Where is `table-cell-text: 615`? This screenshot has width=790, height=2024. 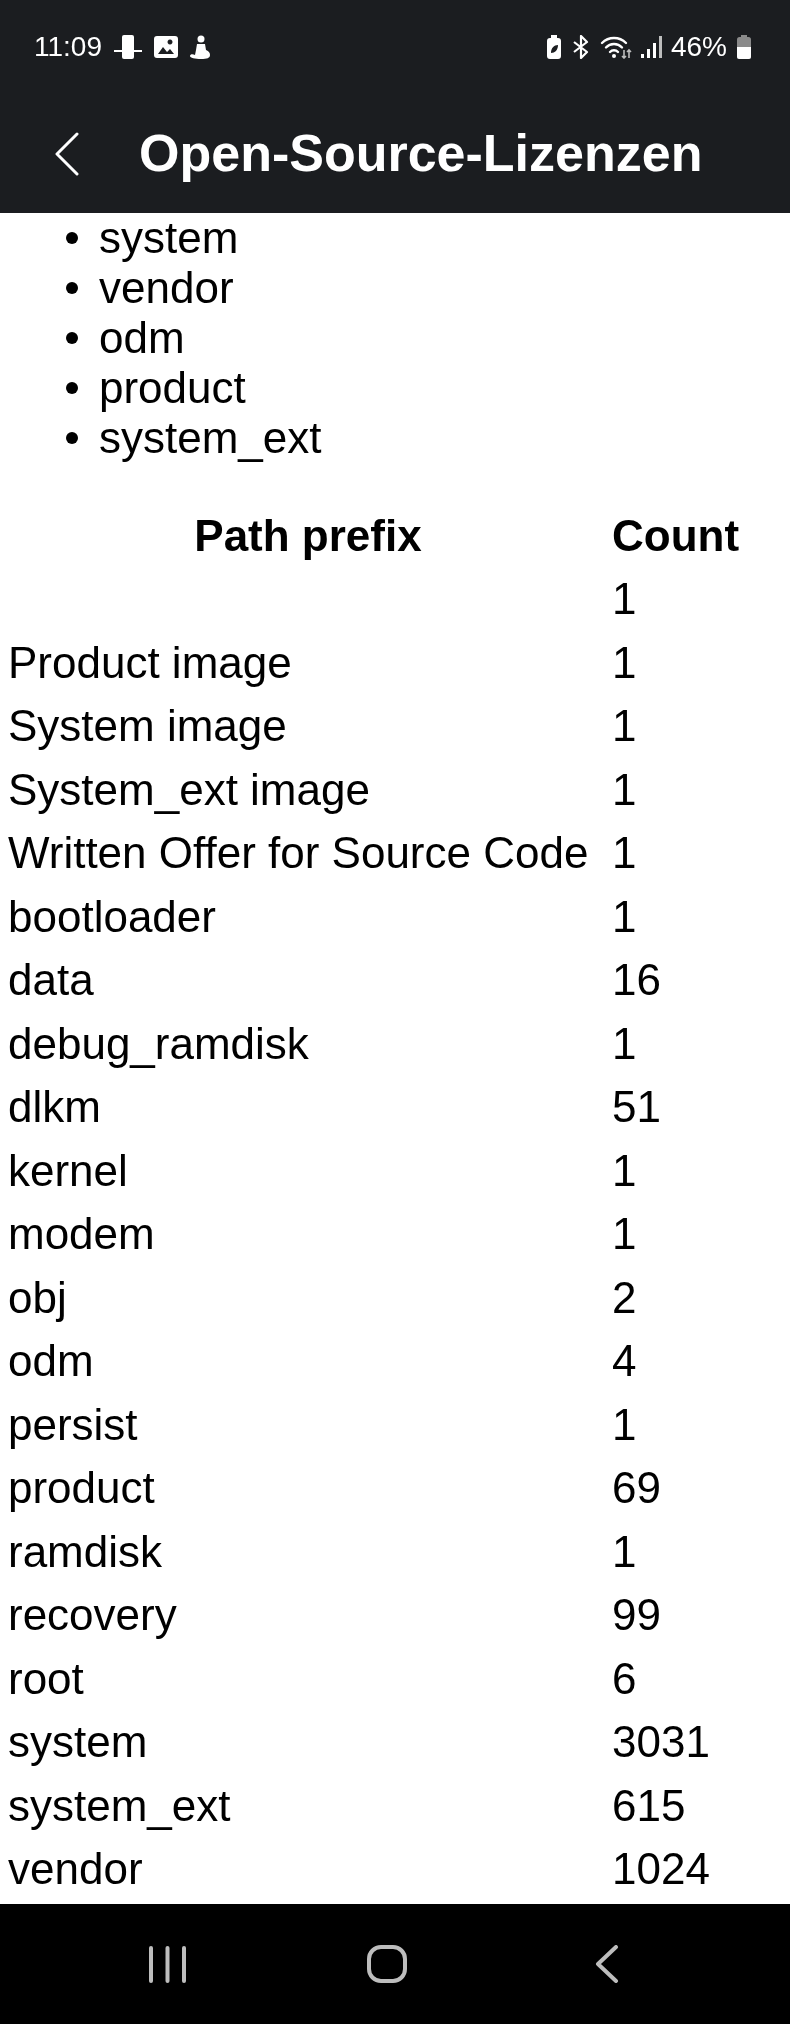 table-cell-text: 615 is located at coordinates (649, 1805).